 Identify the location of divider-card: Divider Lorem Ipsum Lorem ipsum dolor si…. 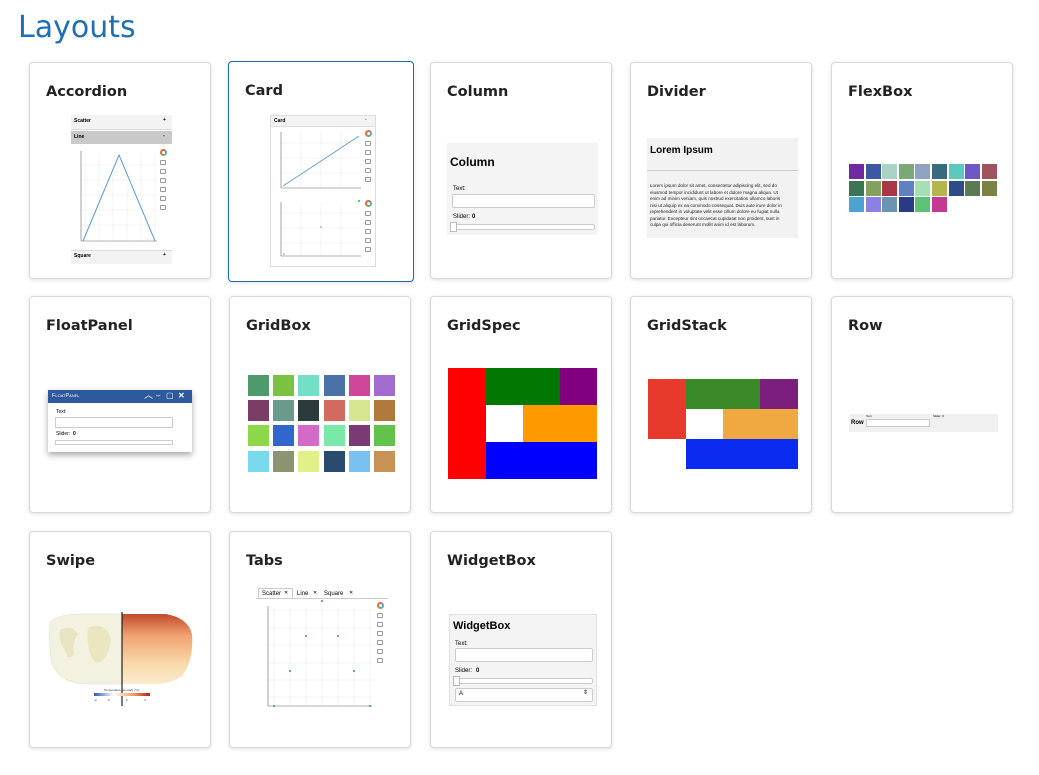
(721, 170).